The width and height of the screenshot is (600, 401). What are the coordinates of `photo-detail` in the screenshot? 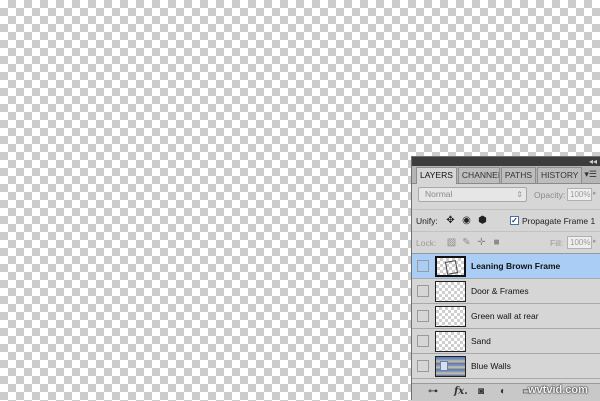 It's located at (444, 366).